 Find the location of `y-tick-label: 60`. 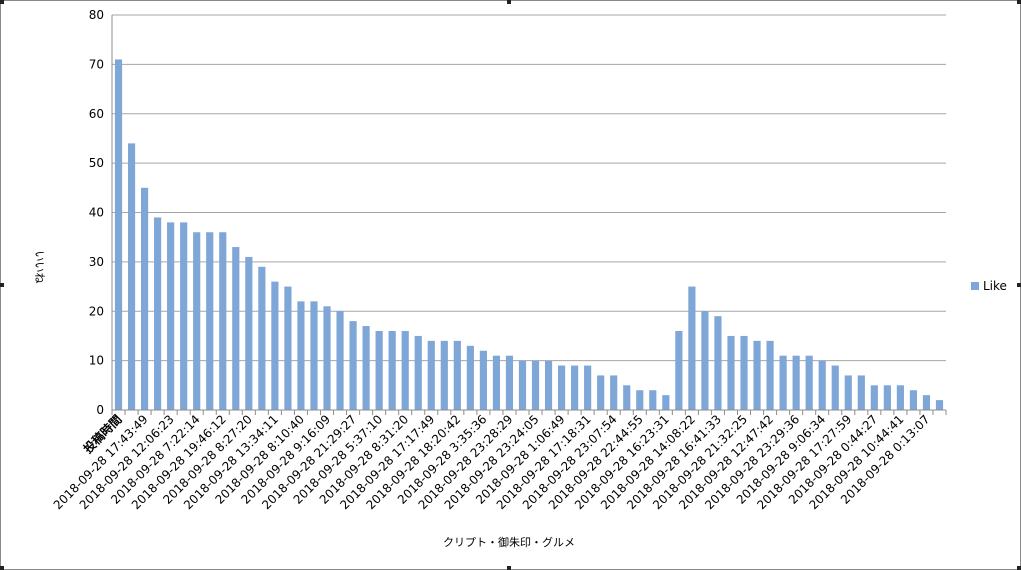

y-tick-label: 60 is located at coordinates (96, 114).